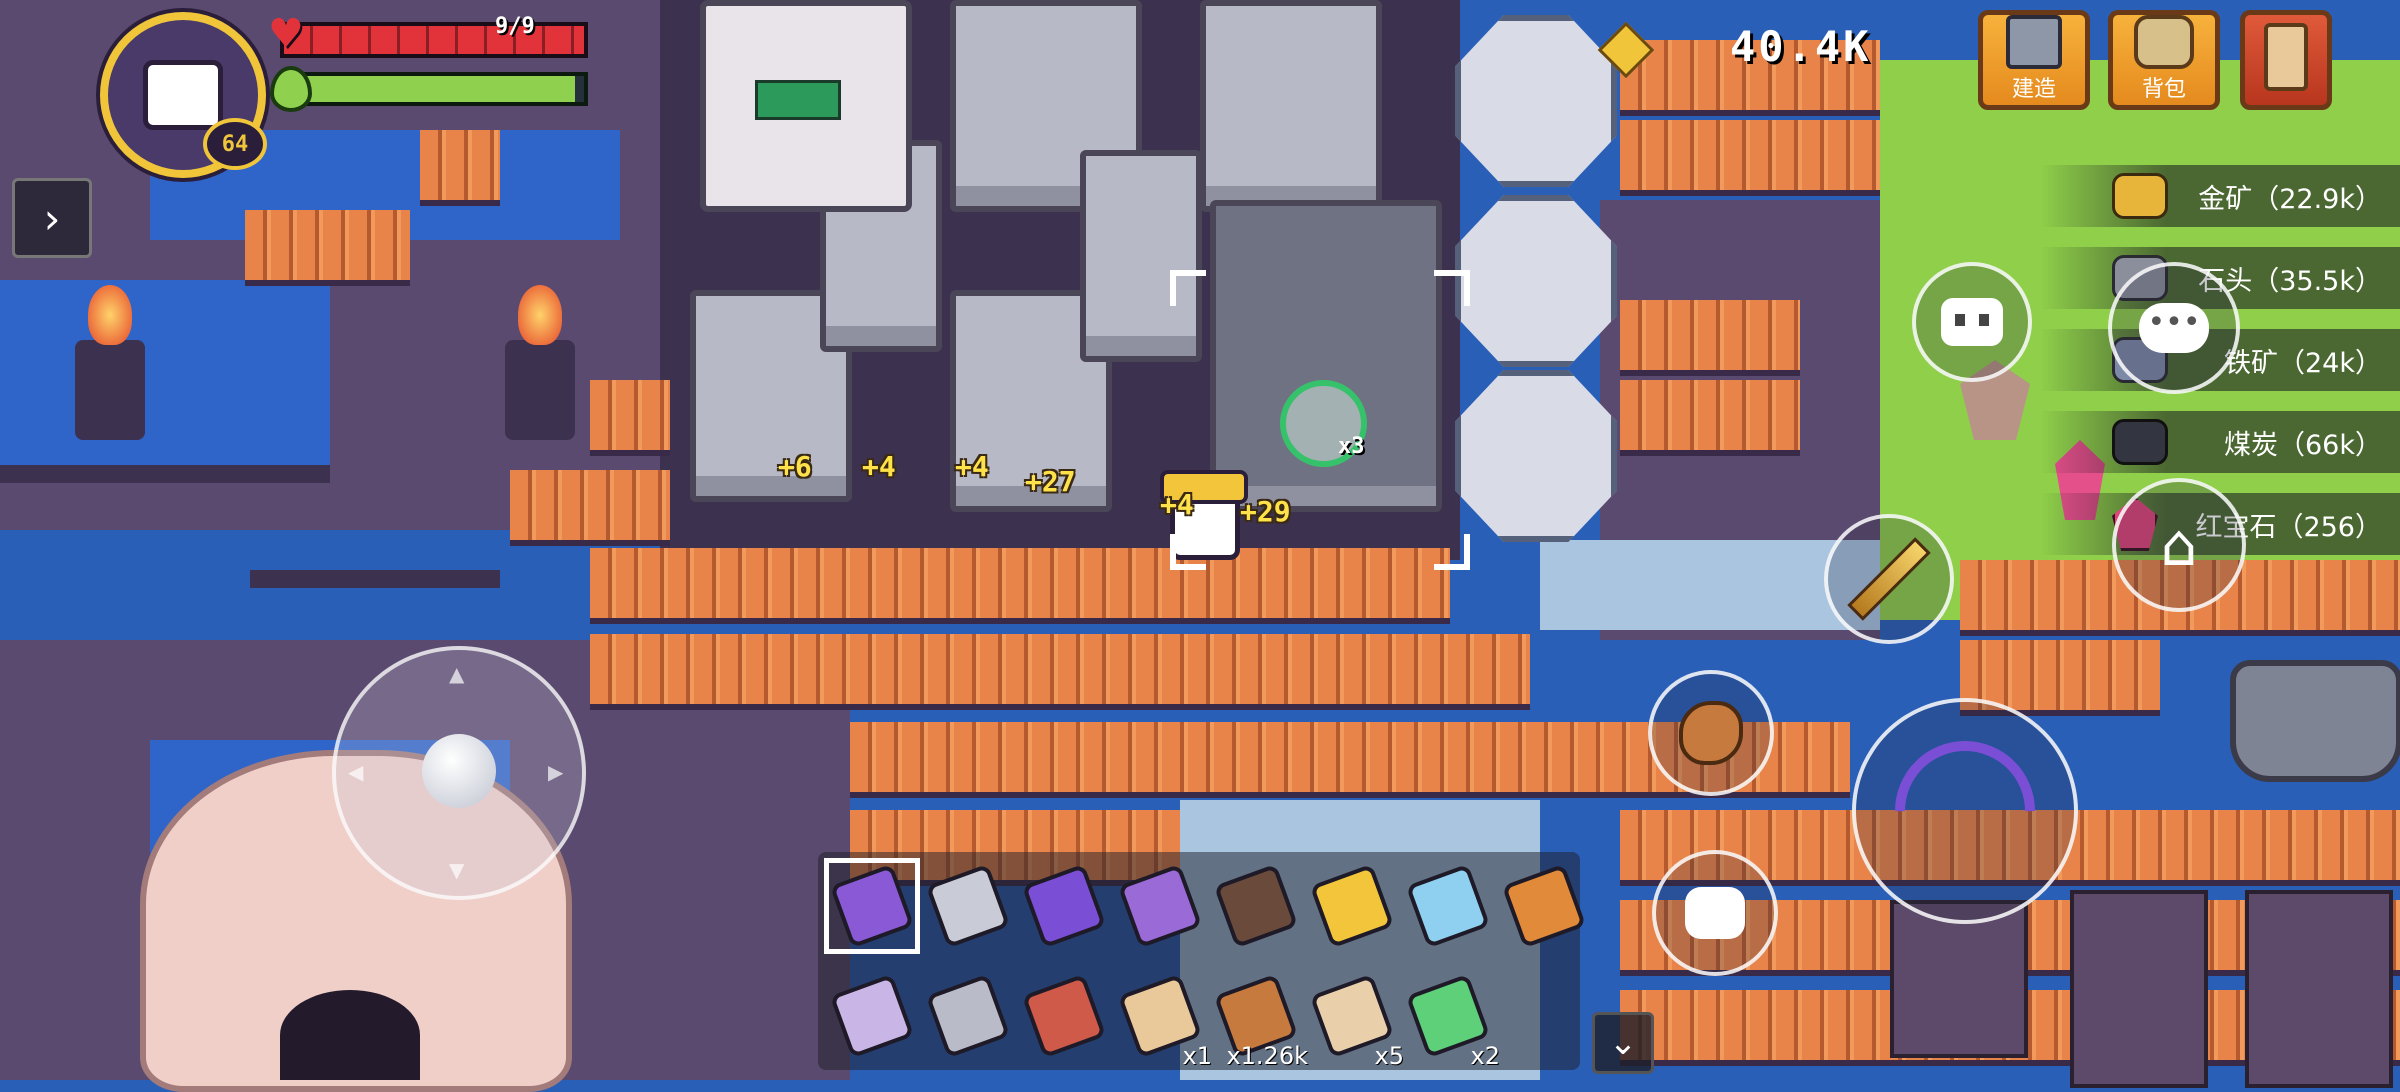  I want to click on virtual-joystick: ▲ ▼ ◀ ▶, so click(459, 773).